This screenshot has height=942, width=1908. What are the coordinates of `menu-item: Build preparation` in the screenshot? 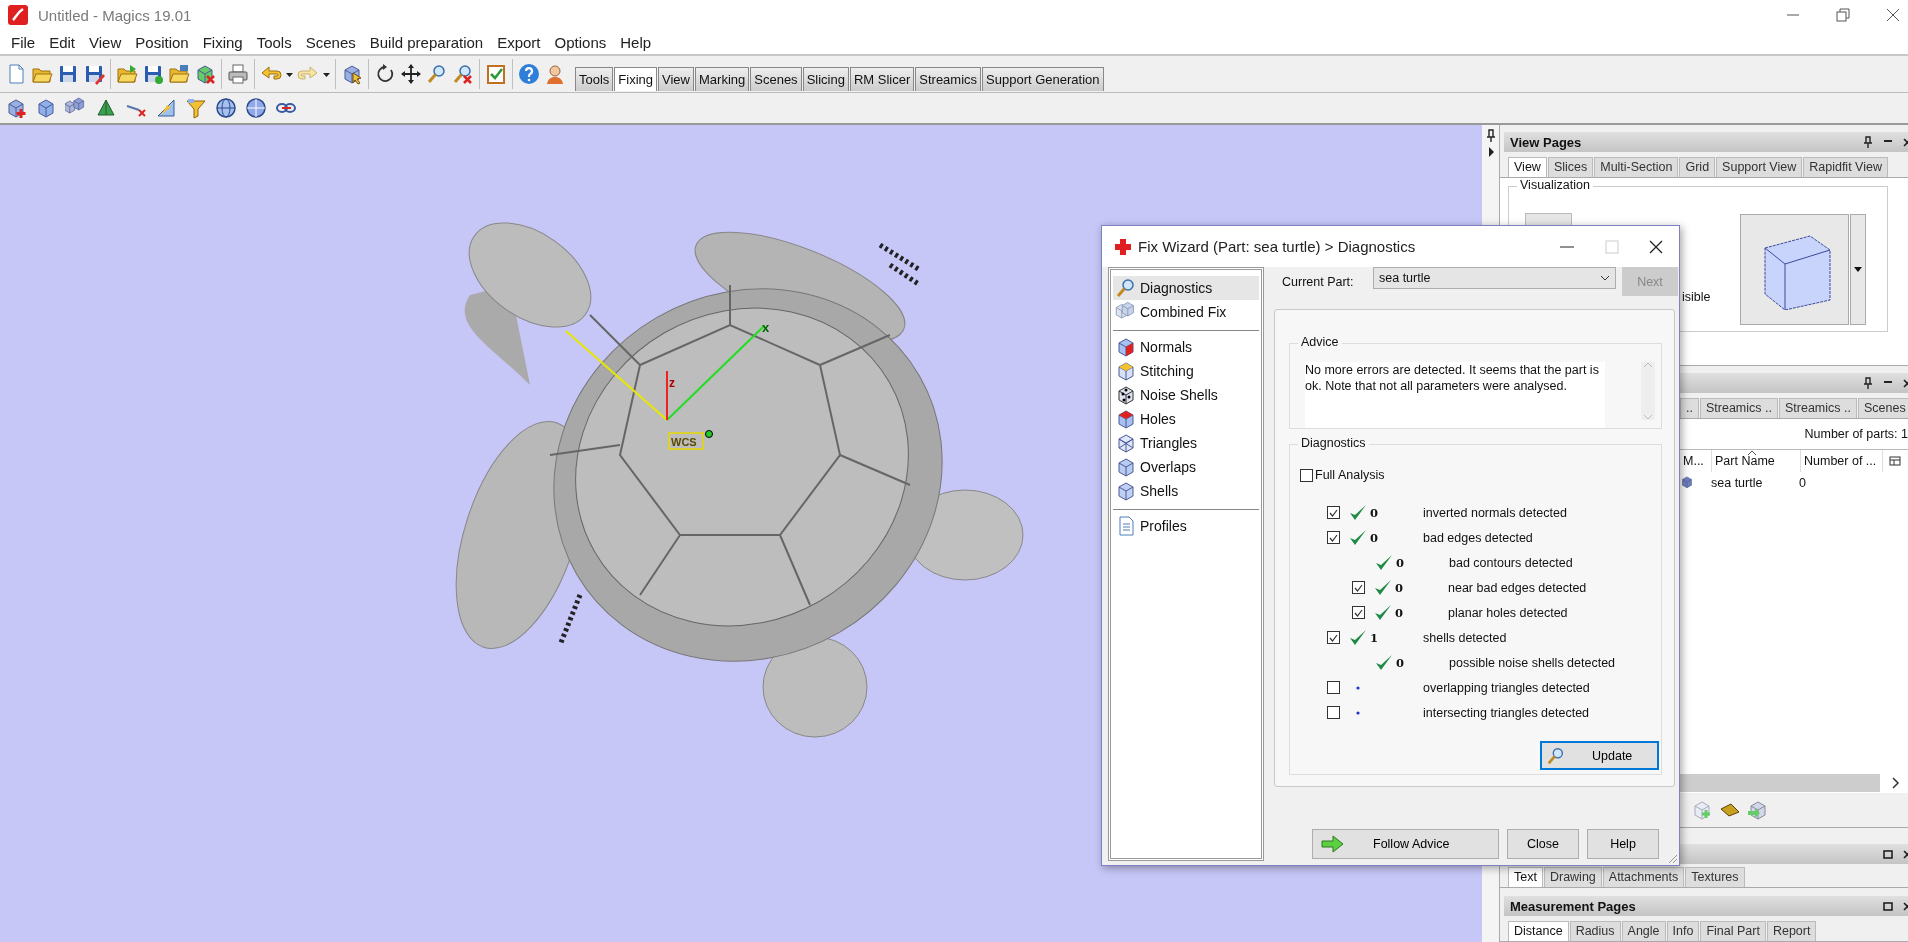 It's located at (426, 42).